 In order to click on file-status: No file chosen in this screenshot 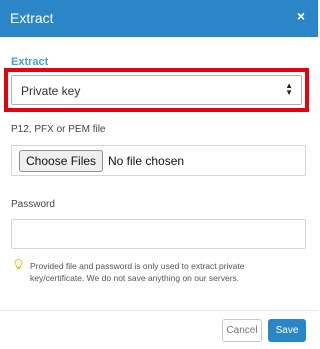, I will do `click(146, 161)`.